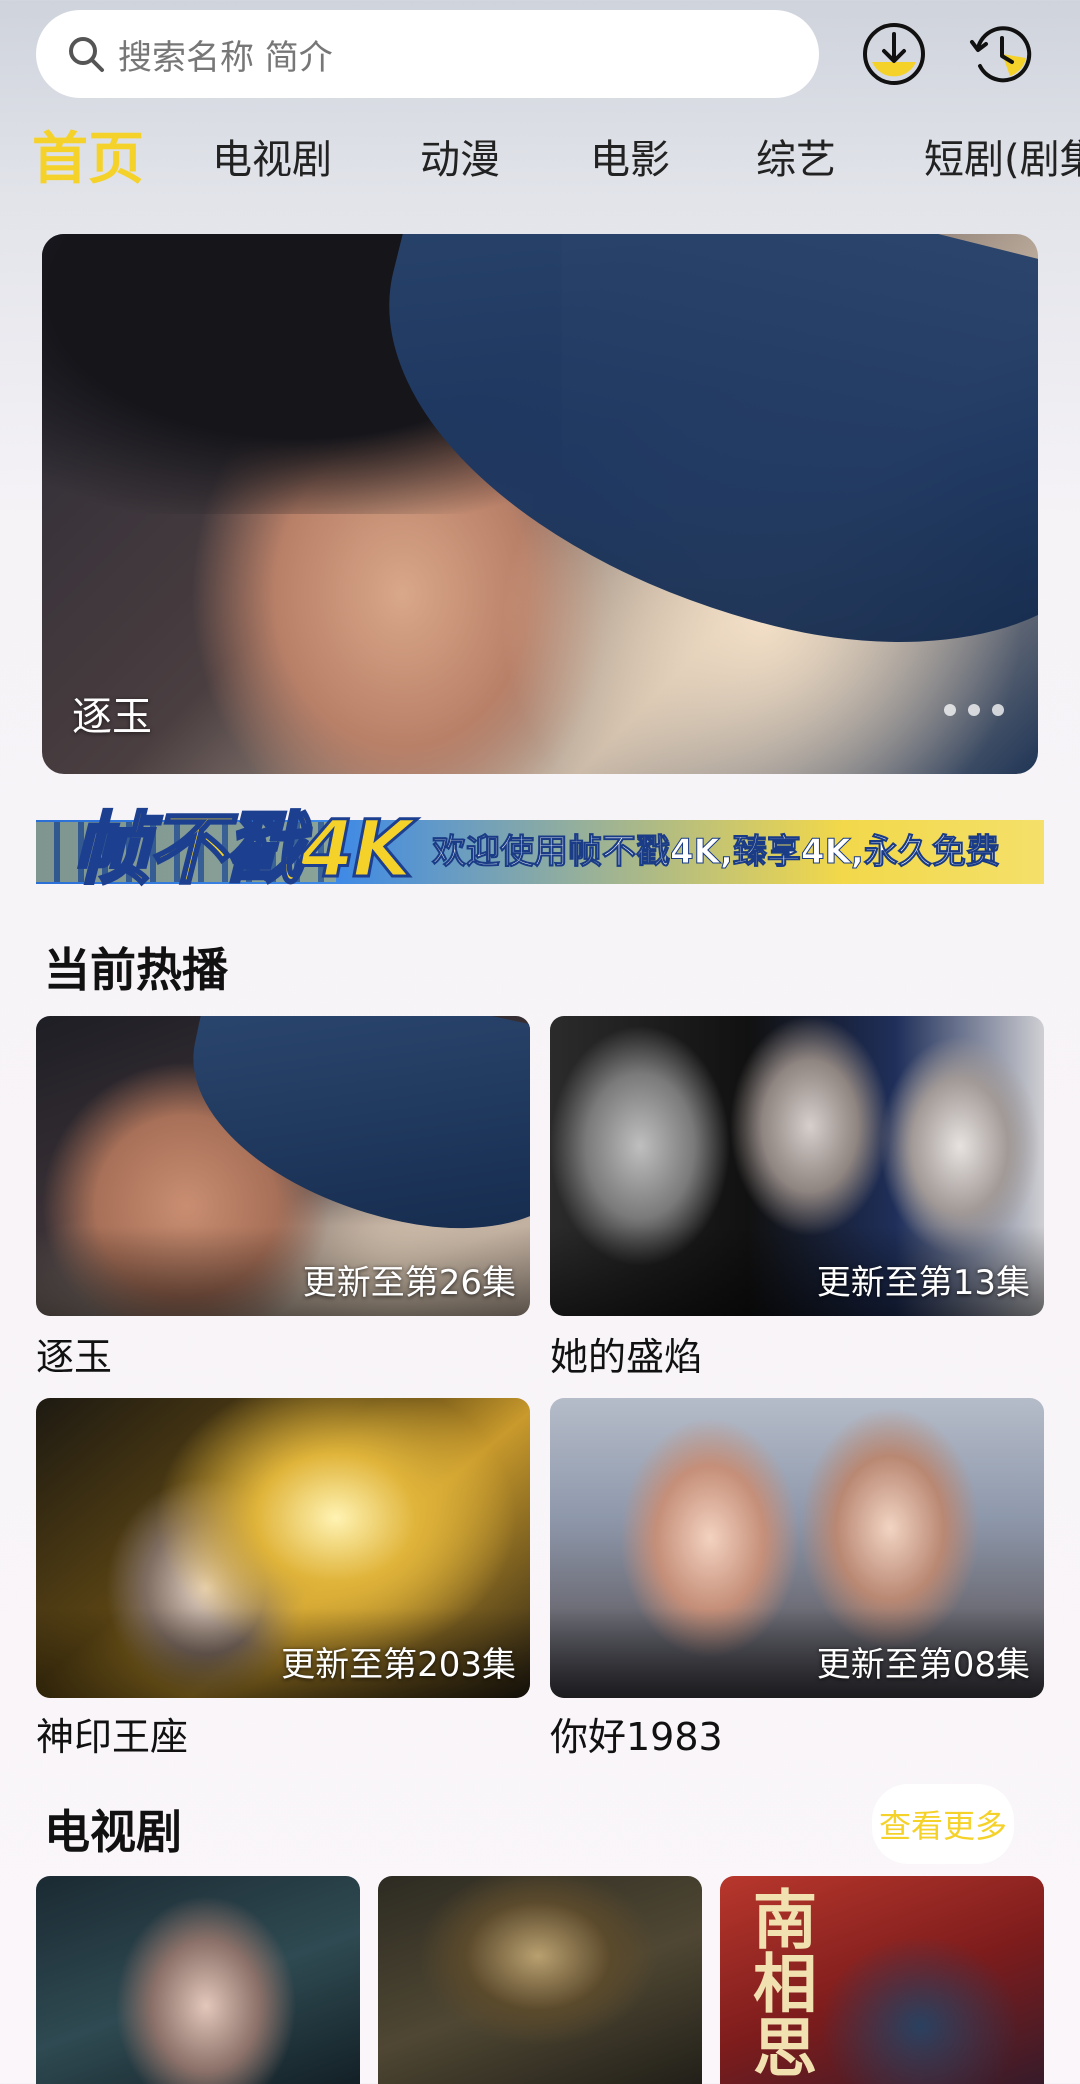  I want to click on search-bar: 搜索名称 简介, so click(427, 54).